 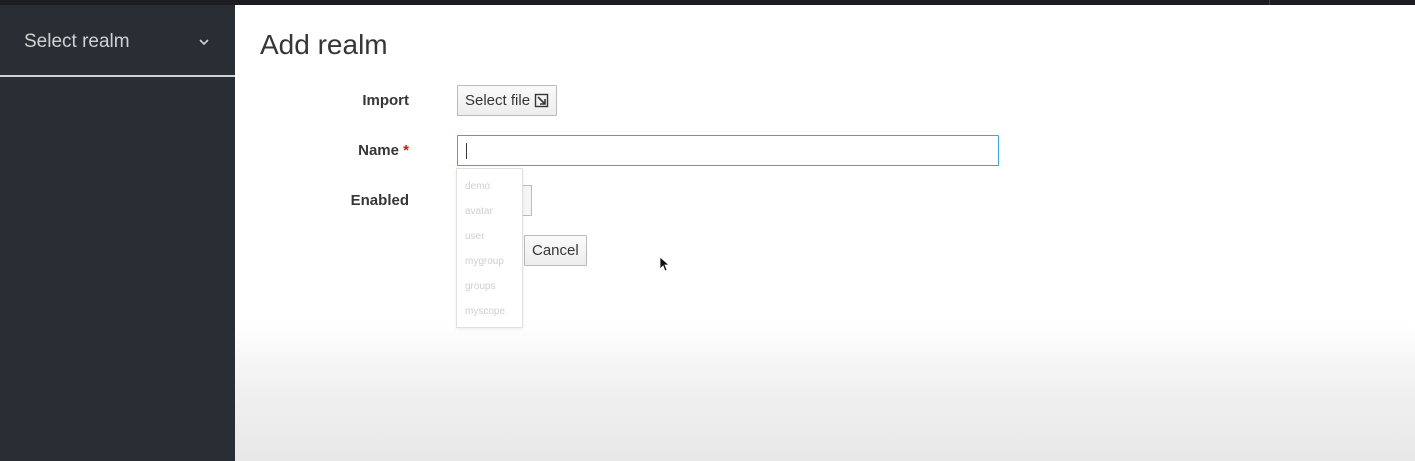 I want to click on name-label: Name *, so click(x=334, y=150).